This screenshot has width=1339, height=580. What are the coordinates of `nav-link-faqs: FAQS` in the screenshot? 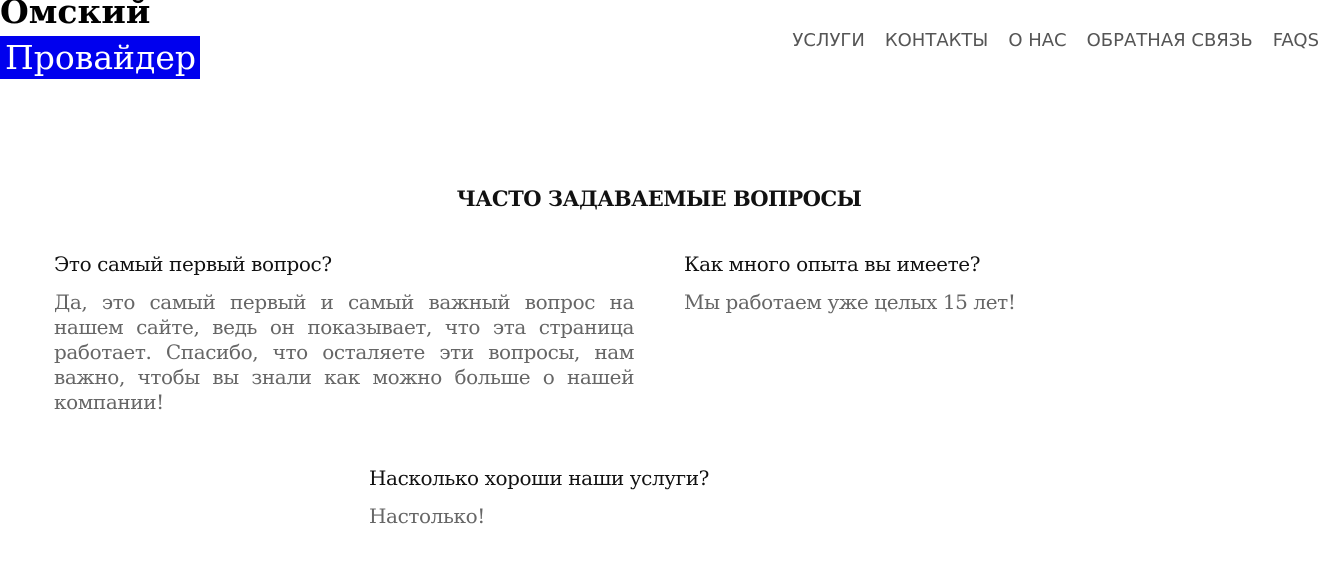 It's located at (1296, 40).